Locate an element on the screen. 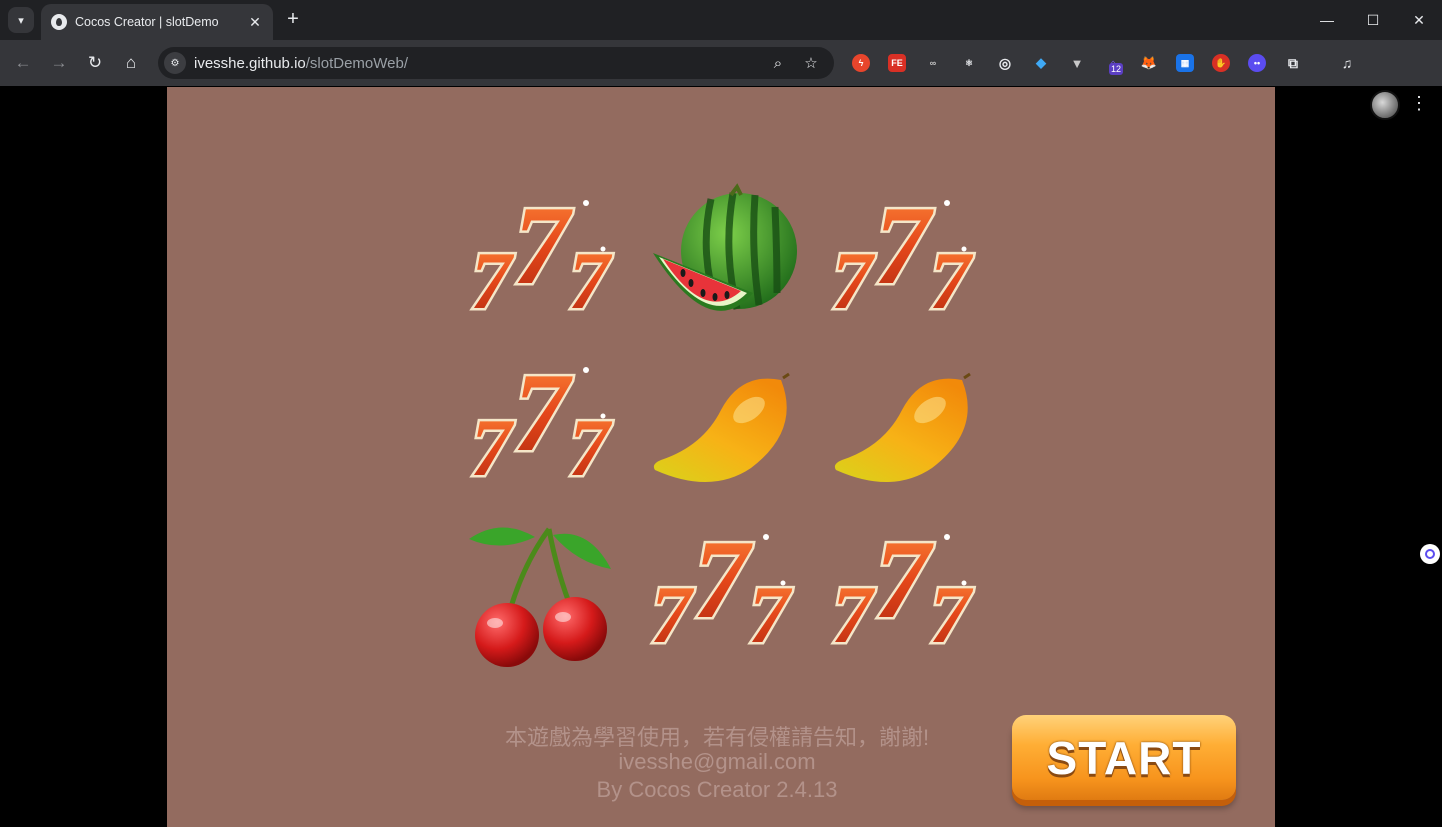  url-text: ivesshe.github.io/slotDemoWeb/ is located at coordinates (301, 63).